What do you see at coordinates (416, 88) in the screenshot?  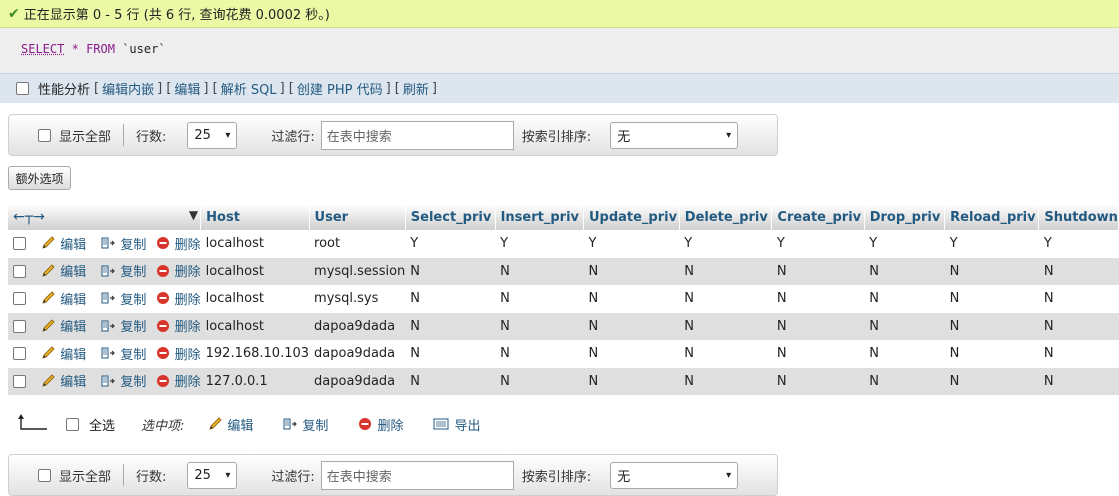 I see `link-refresh: 刷新` at bounding box center [416, 88].